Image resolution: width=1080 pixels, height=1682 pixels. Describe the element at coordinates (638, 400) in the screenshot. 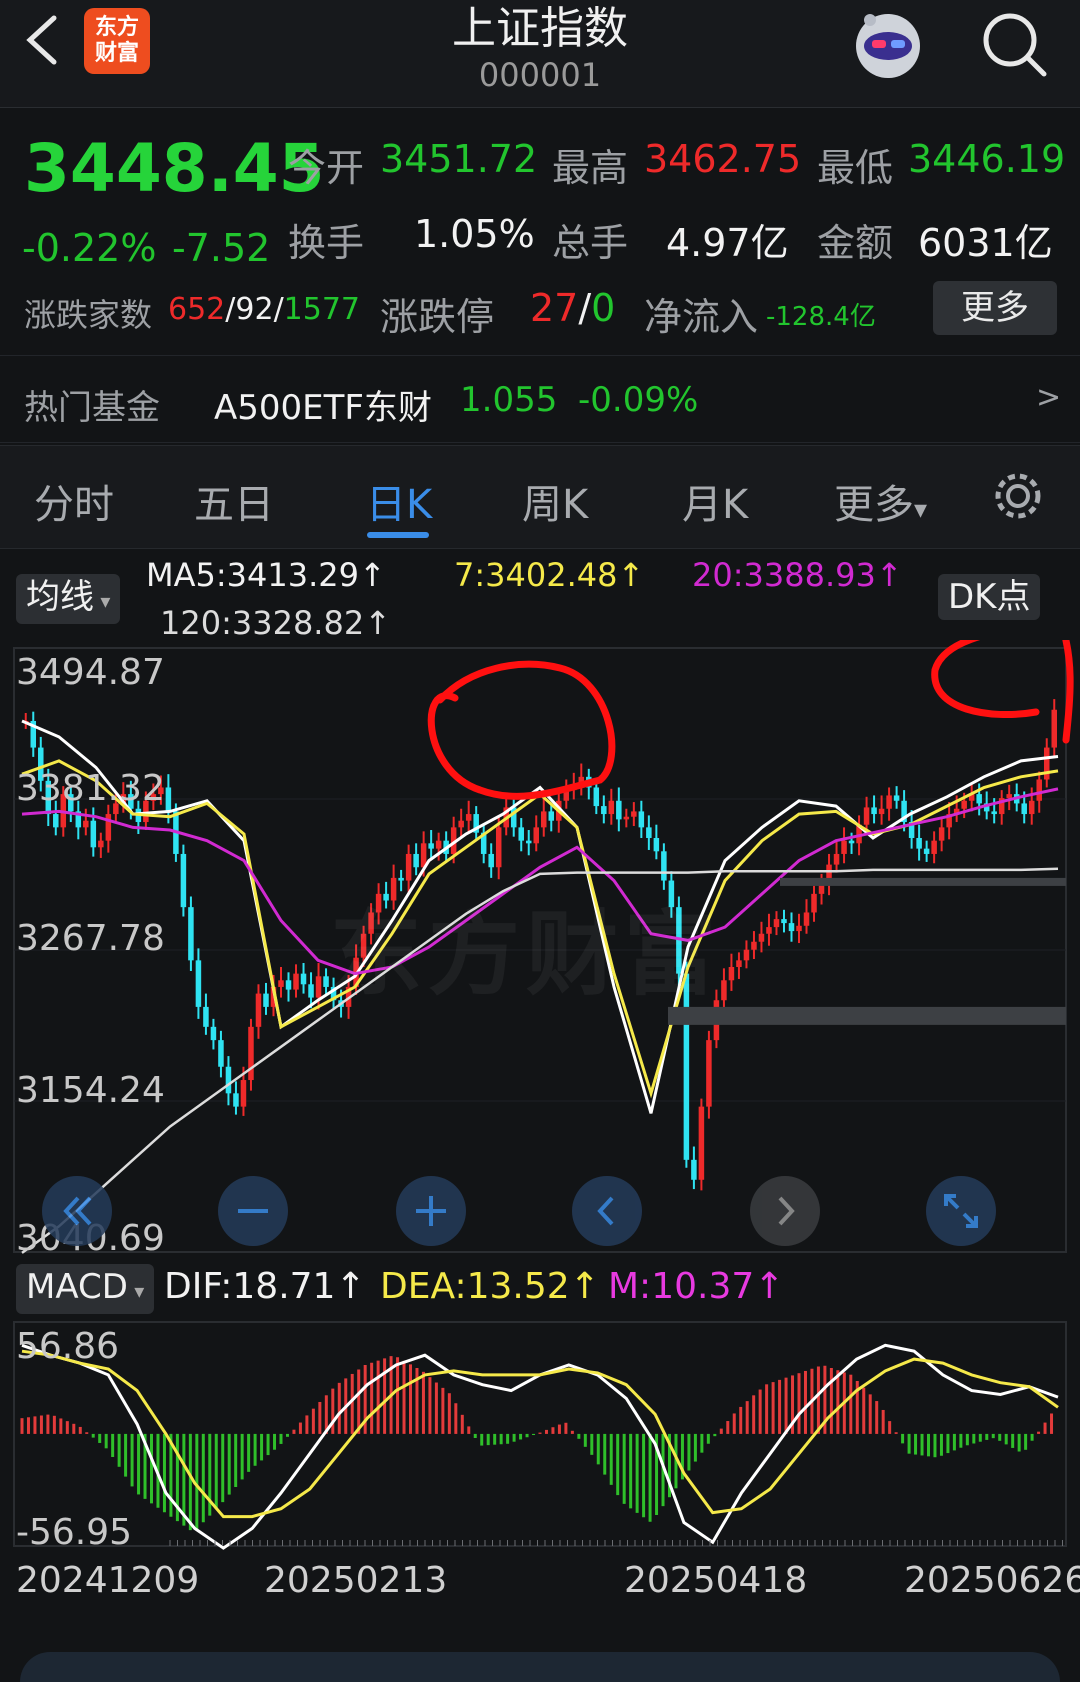

I see `hot-fund-change: -0.09%` at that location.